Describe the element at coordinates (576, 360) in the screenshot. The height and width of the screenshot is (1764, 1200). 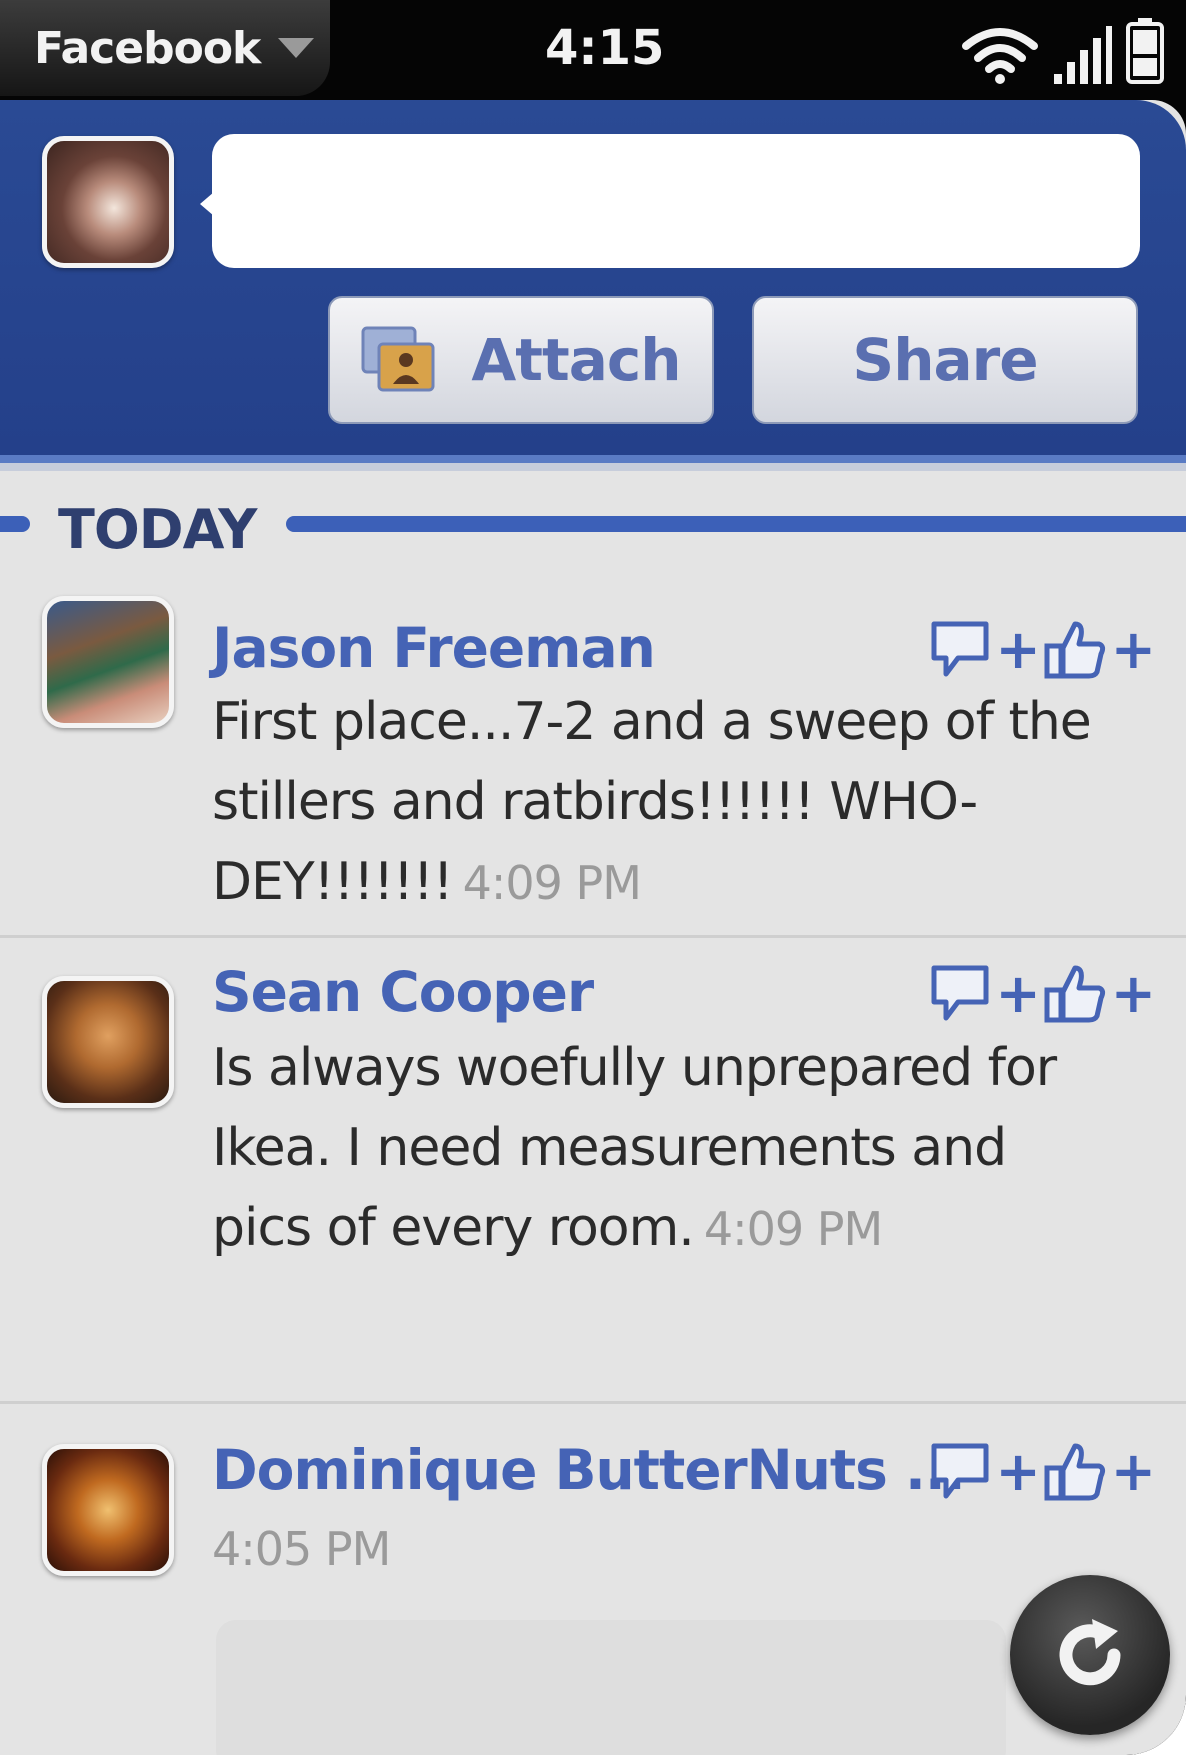
I see `attach-label: Attach` at that location.